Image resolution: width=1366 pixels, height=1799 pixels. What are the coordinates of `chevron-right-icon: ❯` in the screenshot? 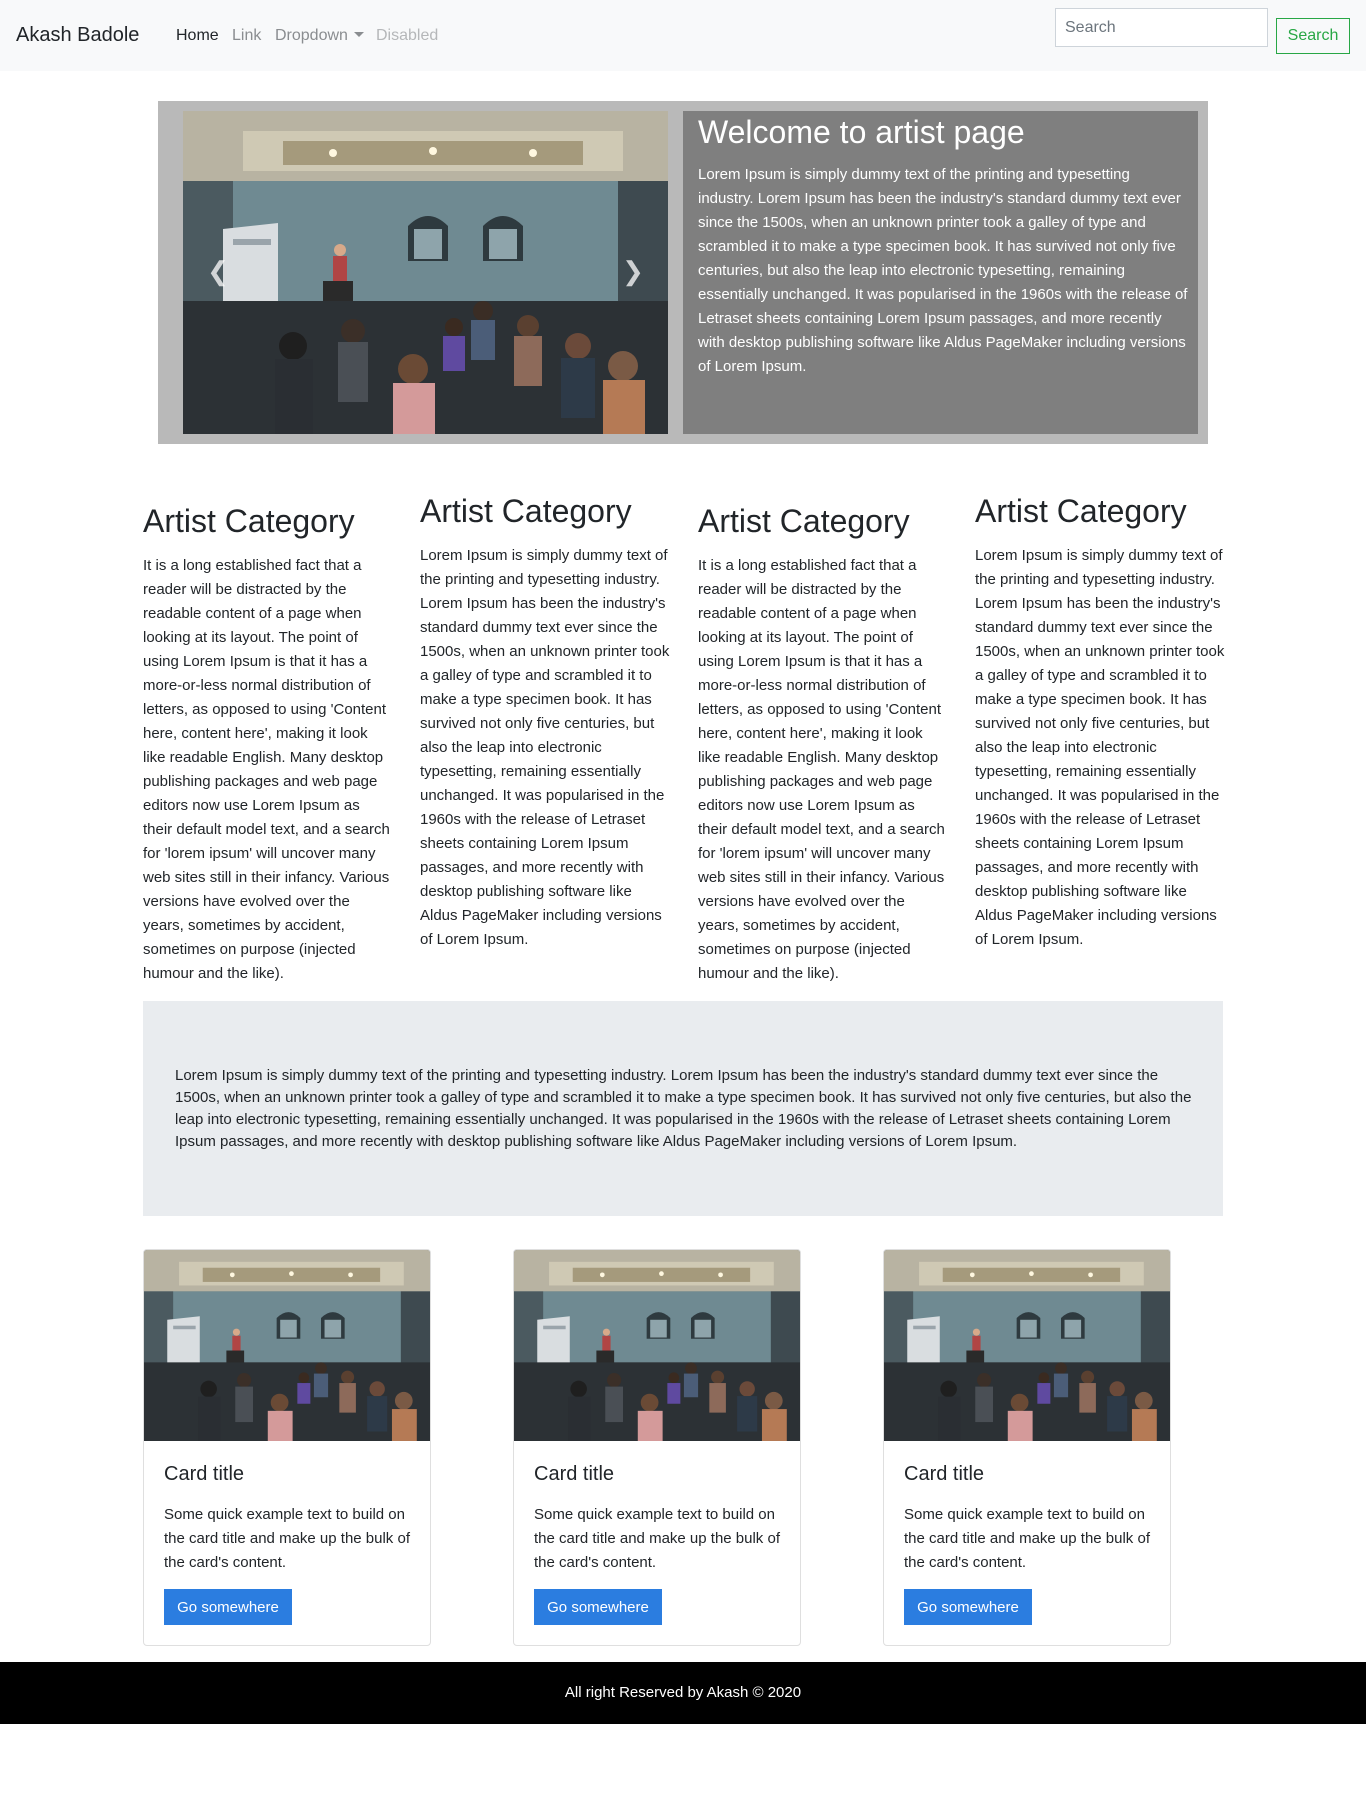 It's located at (633, 271).